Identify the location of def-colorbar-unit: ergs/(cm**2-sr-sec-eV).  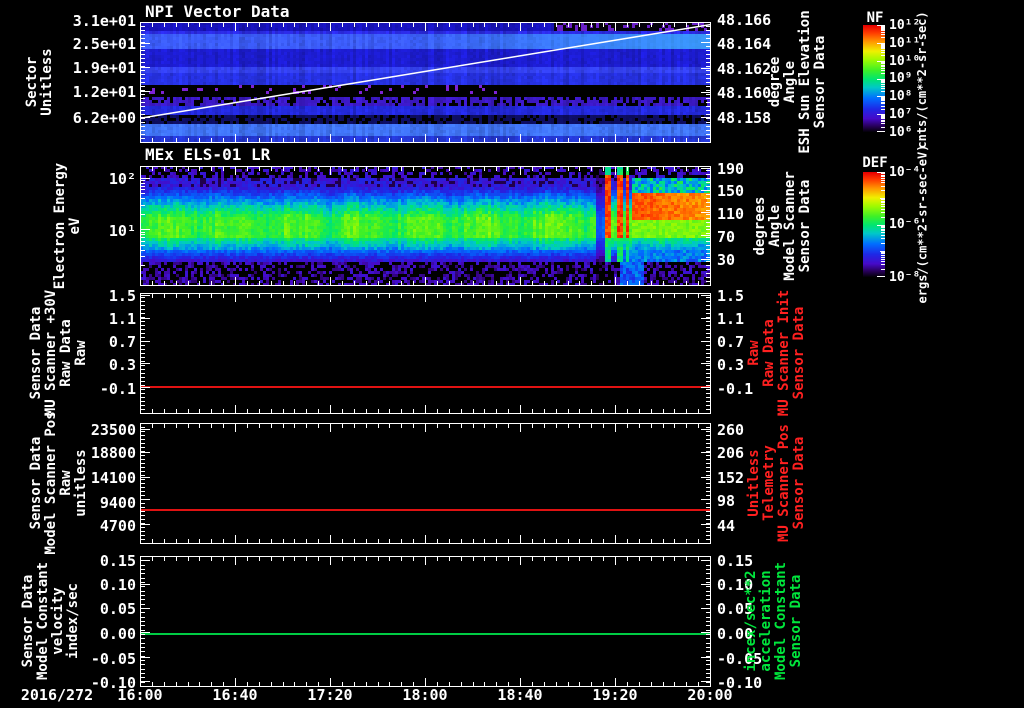
(922, 224).